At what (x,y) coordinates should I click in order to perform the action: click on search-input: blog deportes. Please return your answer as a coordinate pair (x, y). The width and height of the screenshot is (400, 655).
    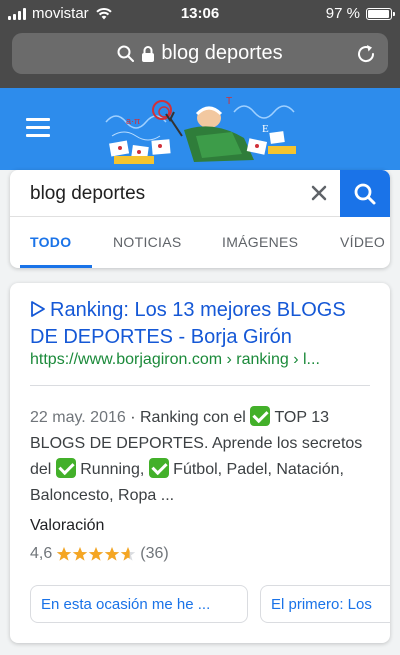
    Looking at the image, I should click on (87, 194).